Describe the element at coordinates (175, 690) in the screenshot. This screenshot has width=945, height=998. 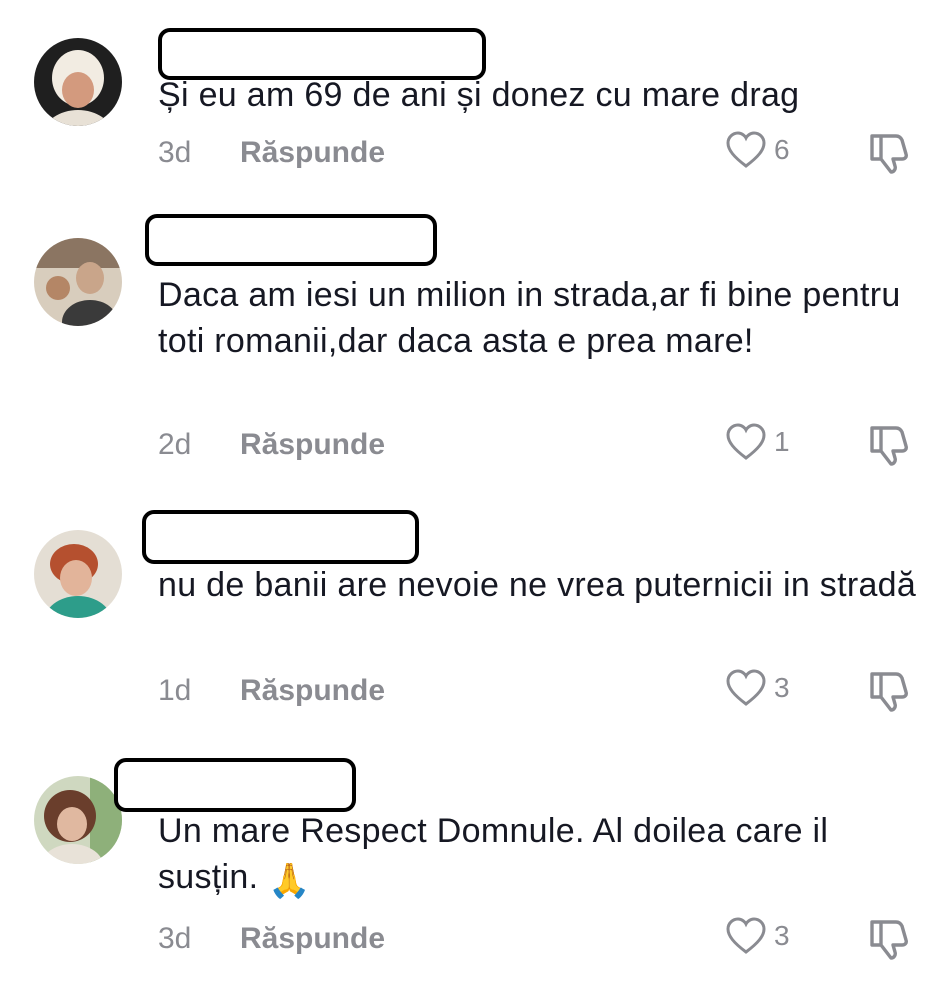
I see `comment-time: 1d` at that location.